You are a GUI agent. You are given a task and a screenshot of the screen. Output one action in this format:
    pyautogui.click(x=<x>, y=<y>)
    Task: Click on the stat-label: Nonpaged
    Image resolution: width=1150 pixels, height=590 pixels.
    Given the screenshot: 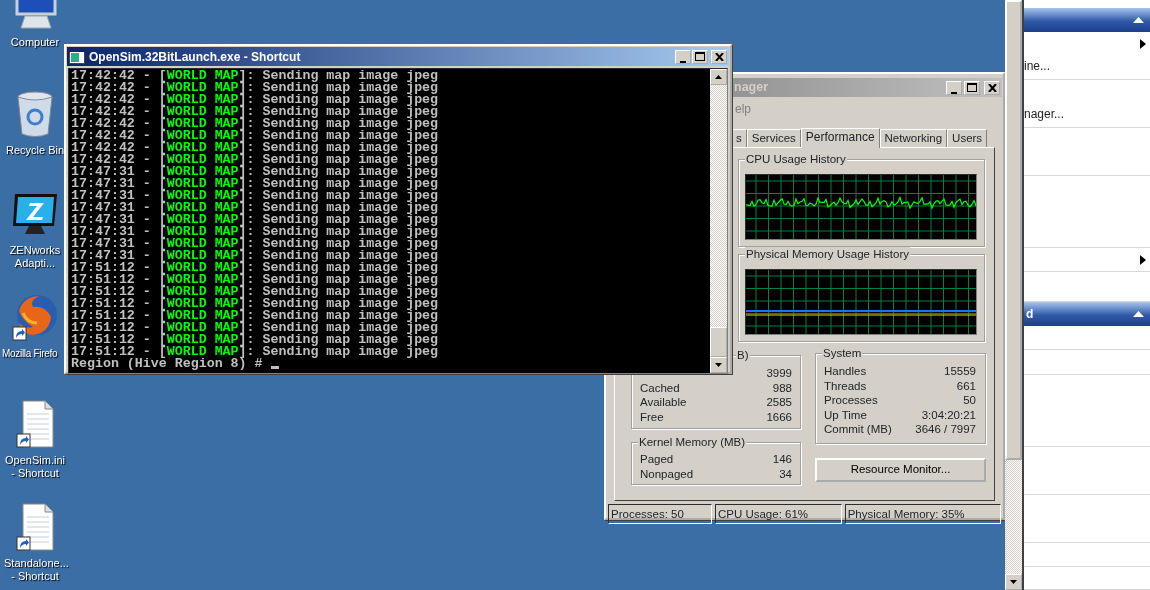 What is the action you would take?
    pyautogui.click(x=667, y=473)
    